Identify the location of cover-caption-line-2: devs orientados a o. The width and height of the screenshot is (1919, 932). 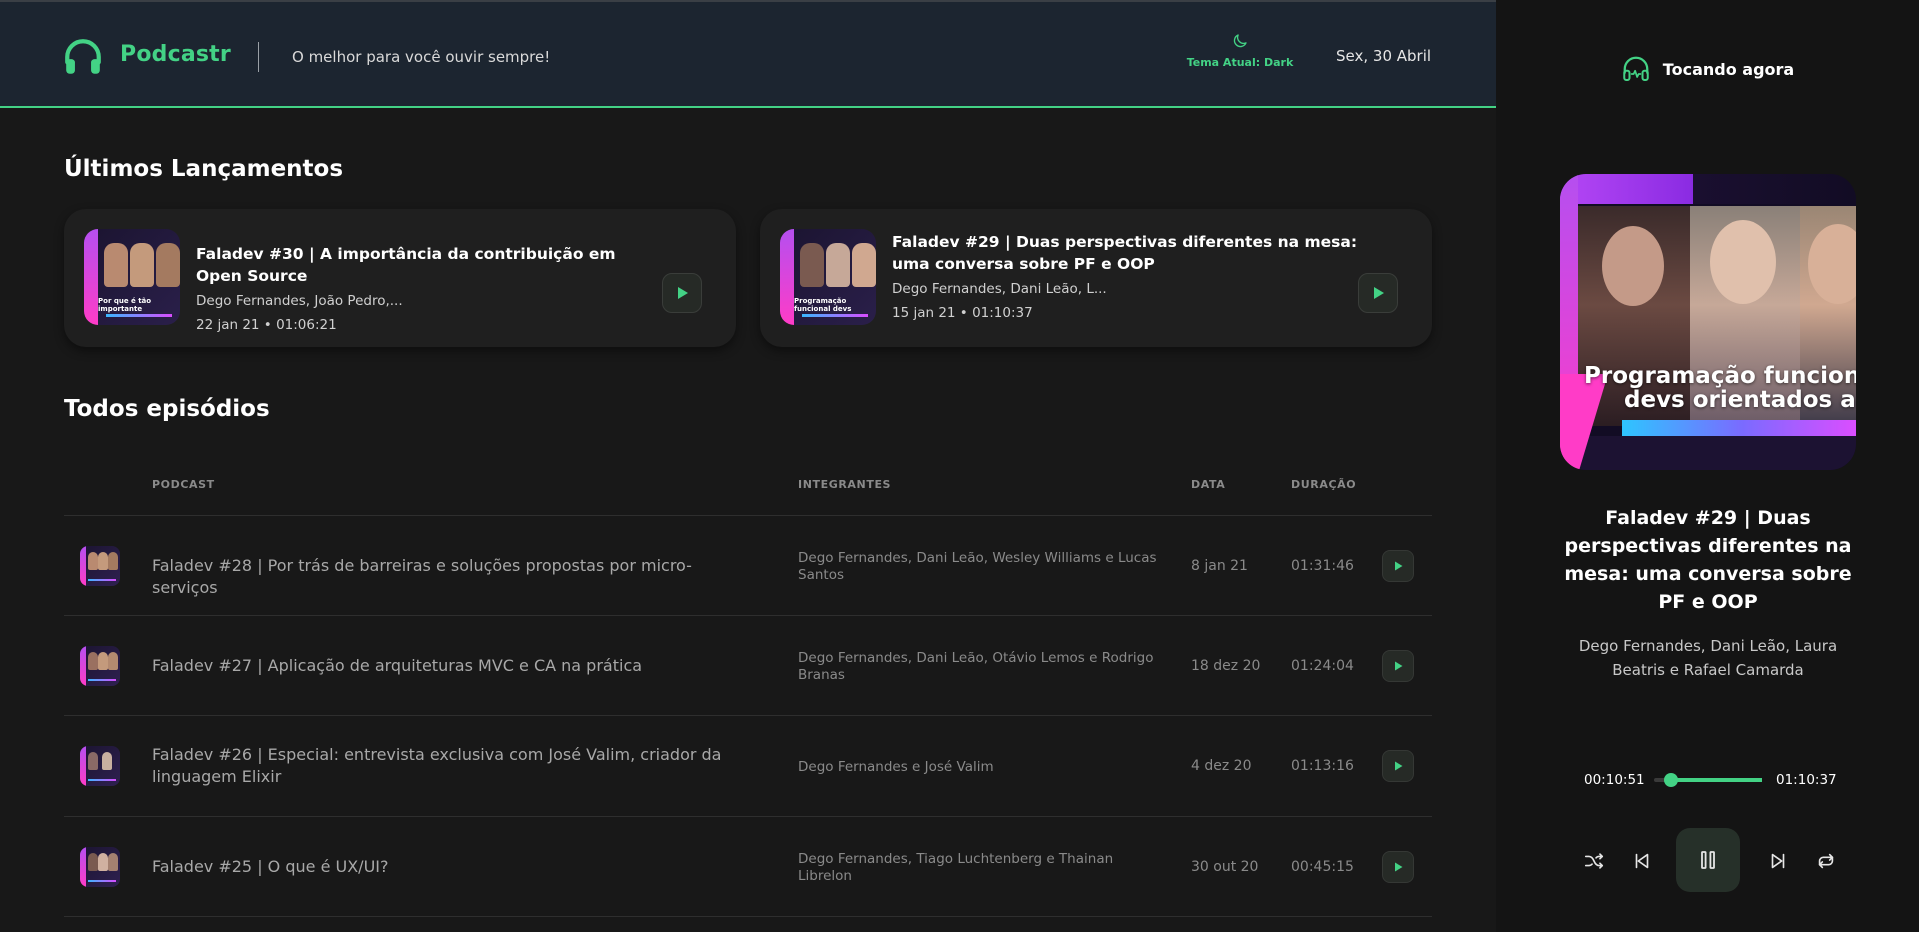
(1740, 400).